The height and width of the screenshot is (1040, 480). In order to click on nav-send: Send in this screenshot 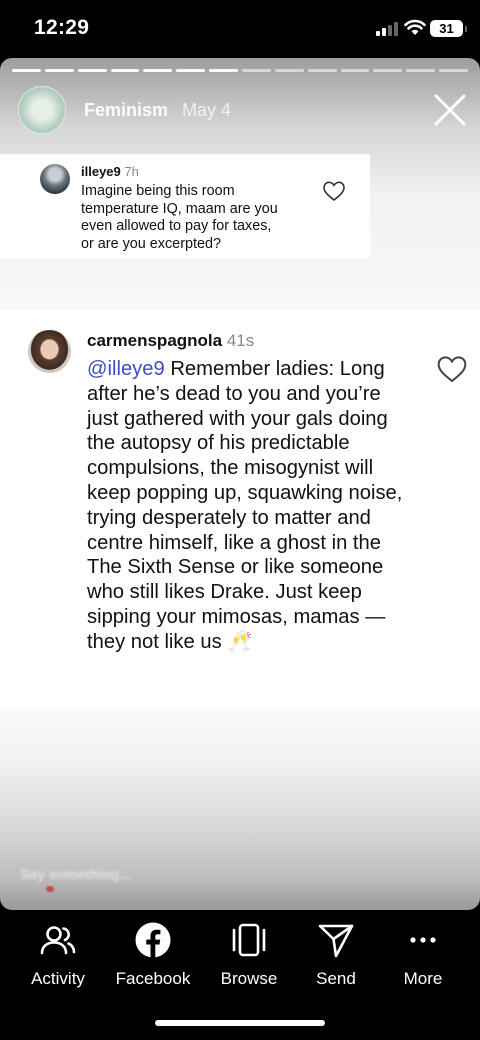, I will do `click(336, 954)`.